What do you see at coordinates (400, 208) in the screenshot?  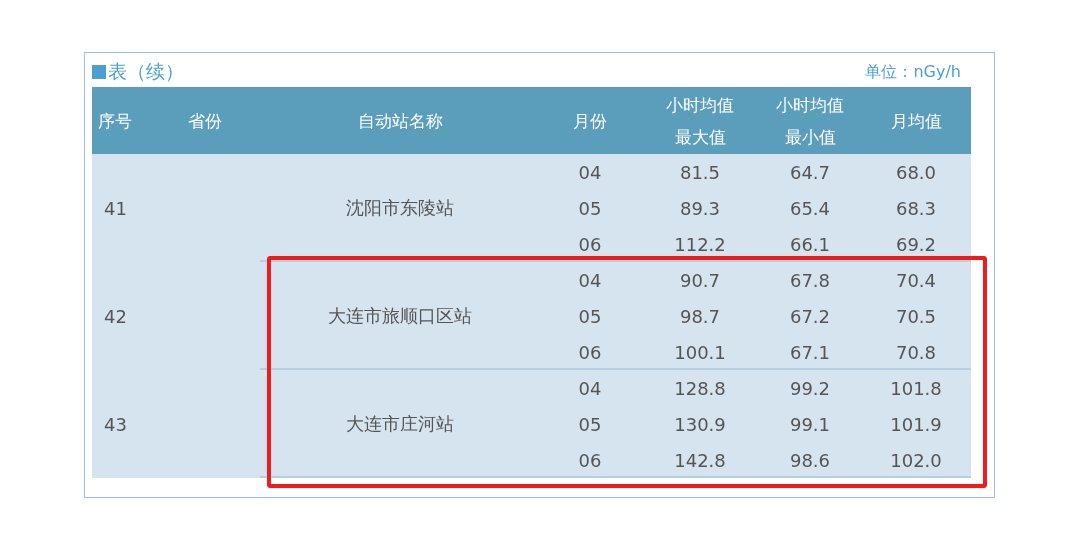 I see `station-name: 沈阳市东陵站` at bounding box center [400, 208].